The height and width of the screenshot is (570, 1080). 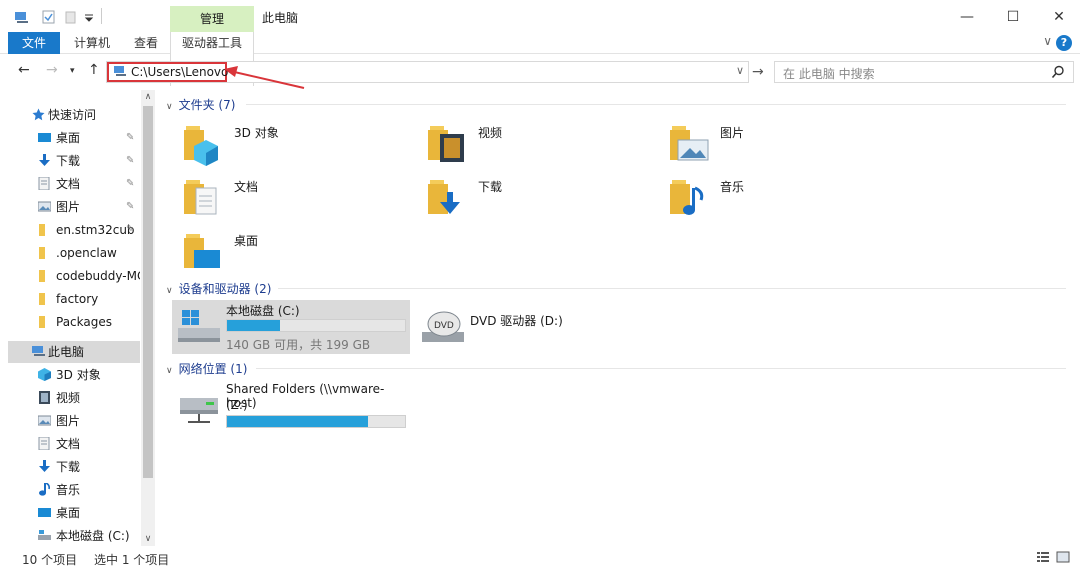 What do you see at coordinates (70, 535) in the screenshot?
I see `nav-item-local-disk: 本地磁盘 (C:)` at bounding box center [70, 535].